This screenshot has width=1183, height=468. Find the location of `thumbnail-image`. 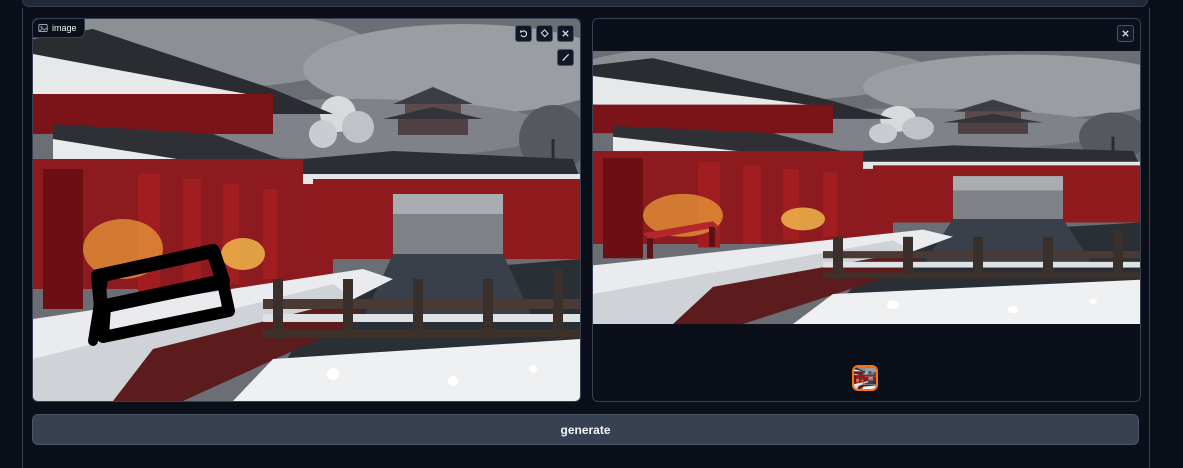

thumbnail-image is located at coordinates (865, 378).